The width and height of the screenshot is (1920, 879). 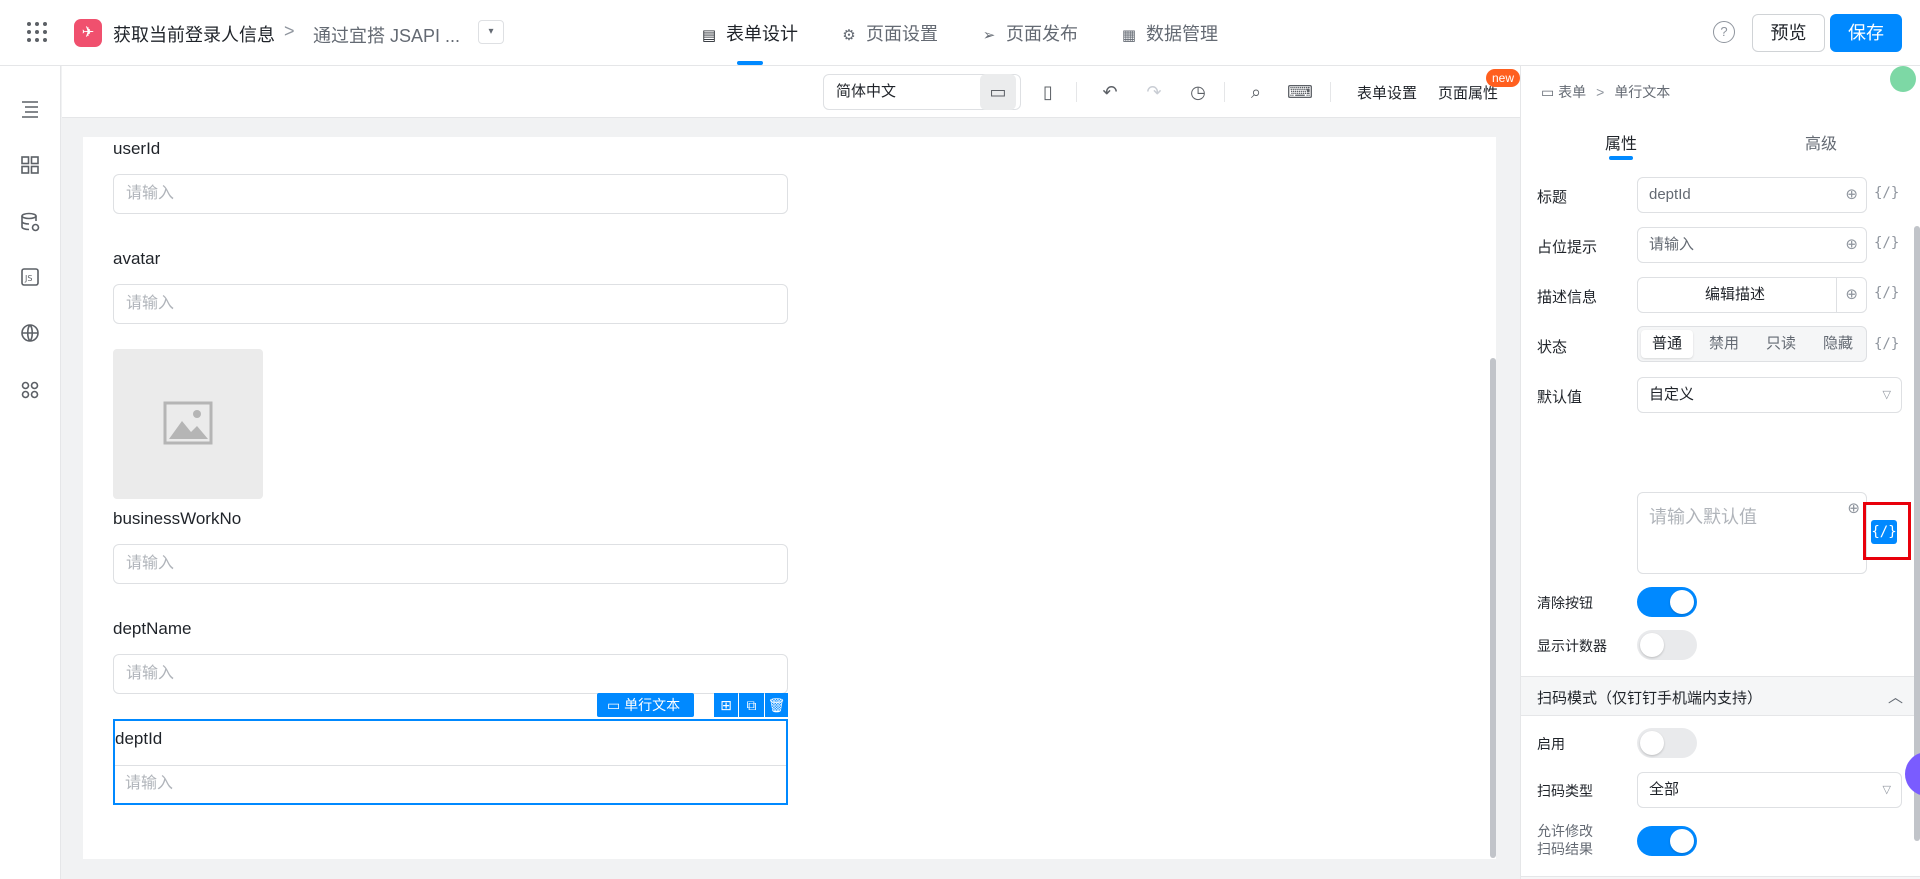 What do you see at coordinates (1493, 608) in the screenshot?
I see `canvas-scrollbar` at bounding box center [1493, 608].